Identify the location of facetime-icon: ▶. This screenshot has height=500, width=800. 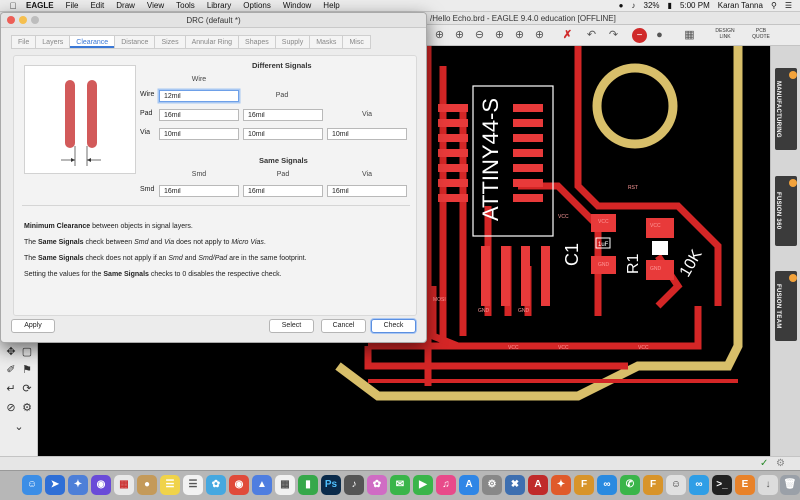
(423, 485).